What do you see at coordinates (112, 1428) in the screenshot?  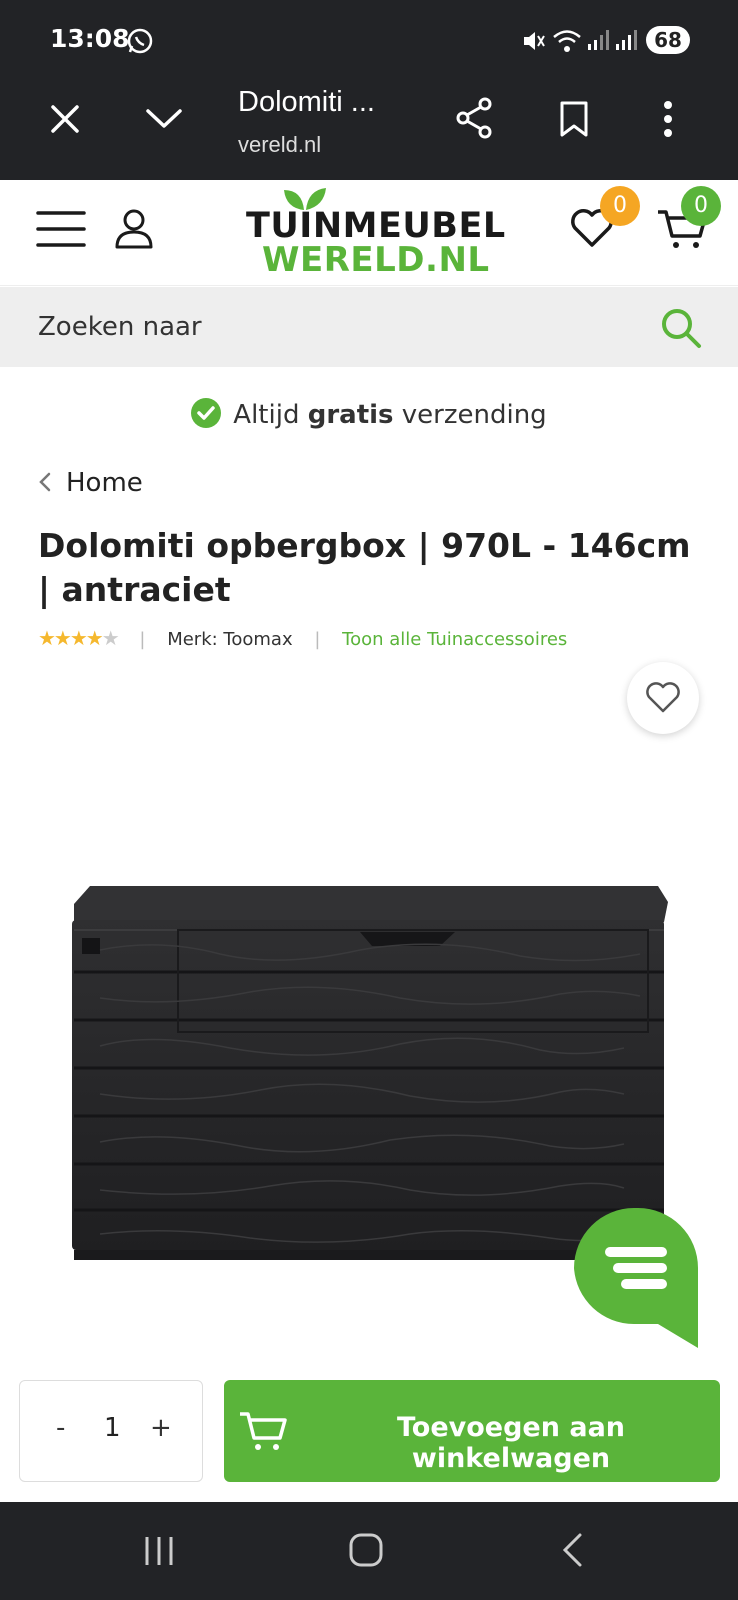 I see `qty-value: 1` at bounding box center [112, 1428].